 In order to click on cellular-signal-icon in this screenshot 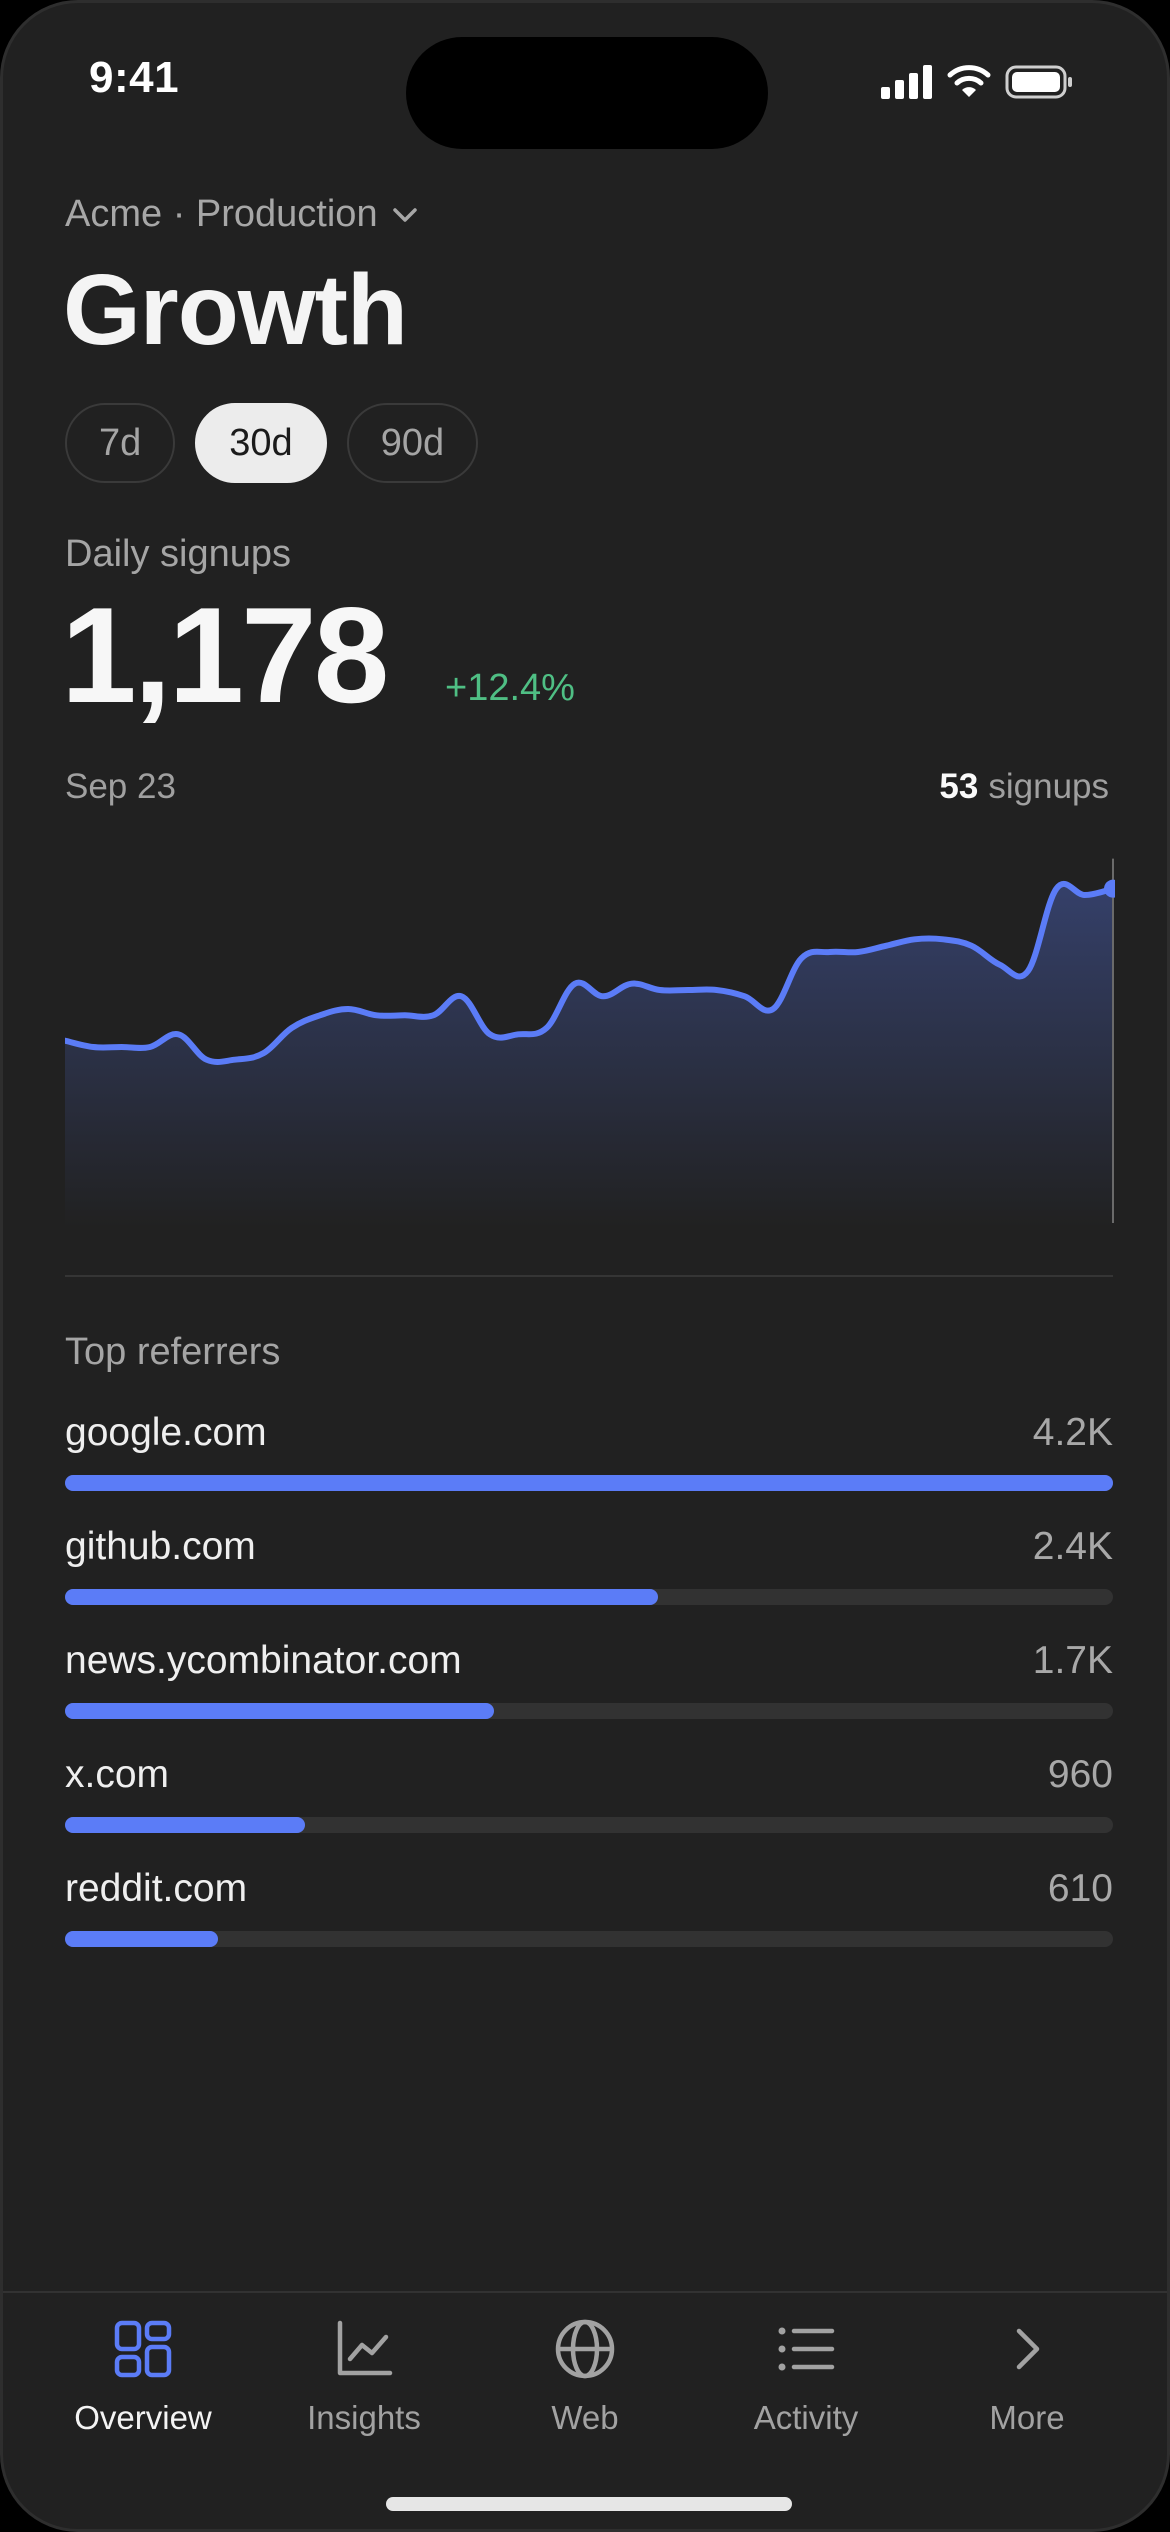, I will do `click(906, 82)`.